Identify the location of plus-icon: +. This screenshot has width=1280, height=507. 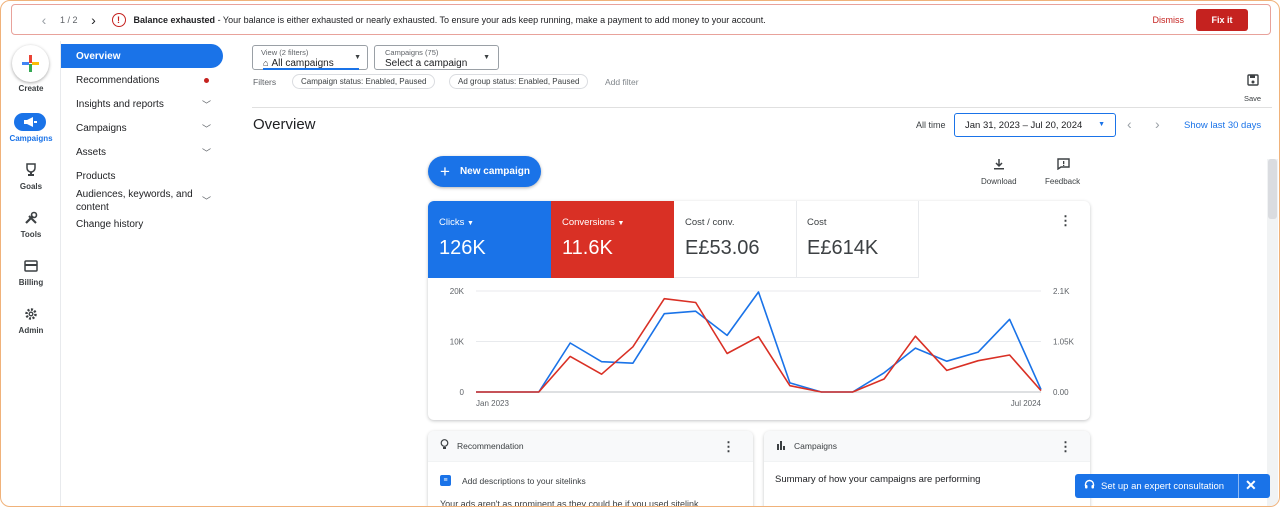
(445, 171).